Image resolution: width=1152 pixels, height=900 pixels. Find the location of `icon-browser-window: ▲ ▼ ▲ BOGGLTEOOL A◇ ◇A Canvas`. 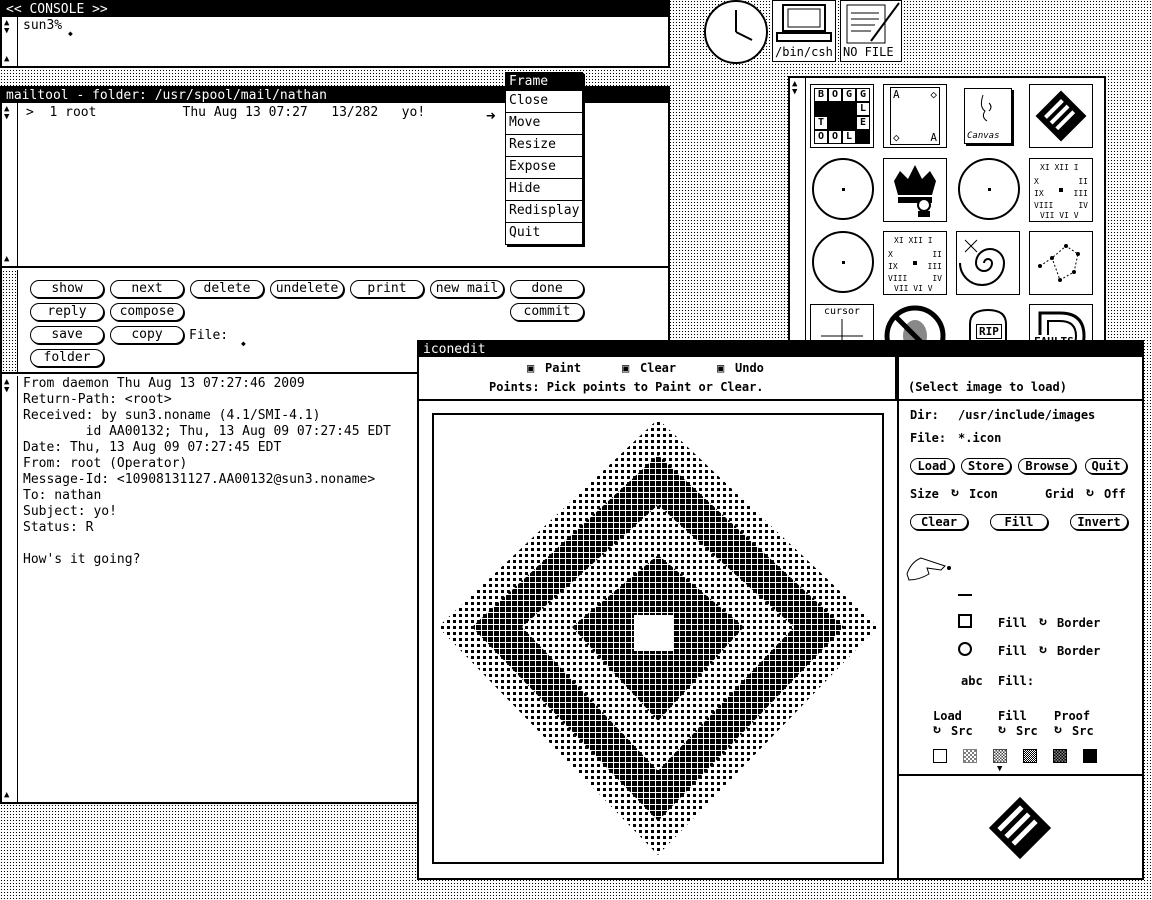

icon-browser-window: ▲ ▼ ▲ BOGGLTEOOL A◇ ◇A Canvas is located at coordinates (947, 226).